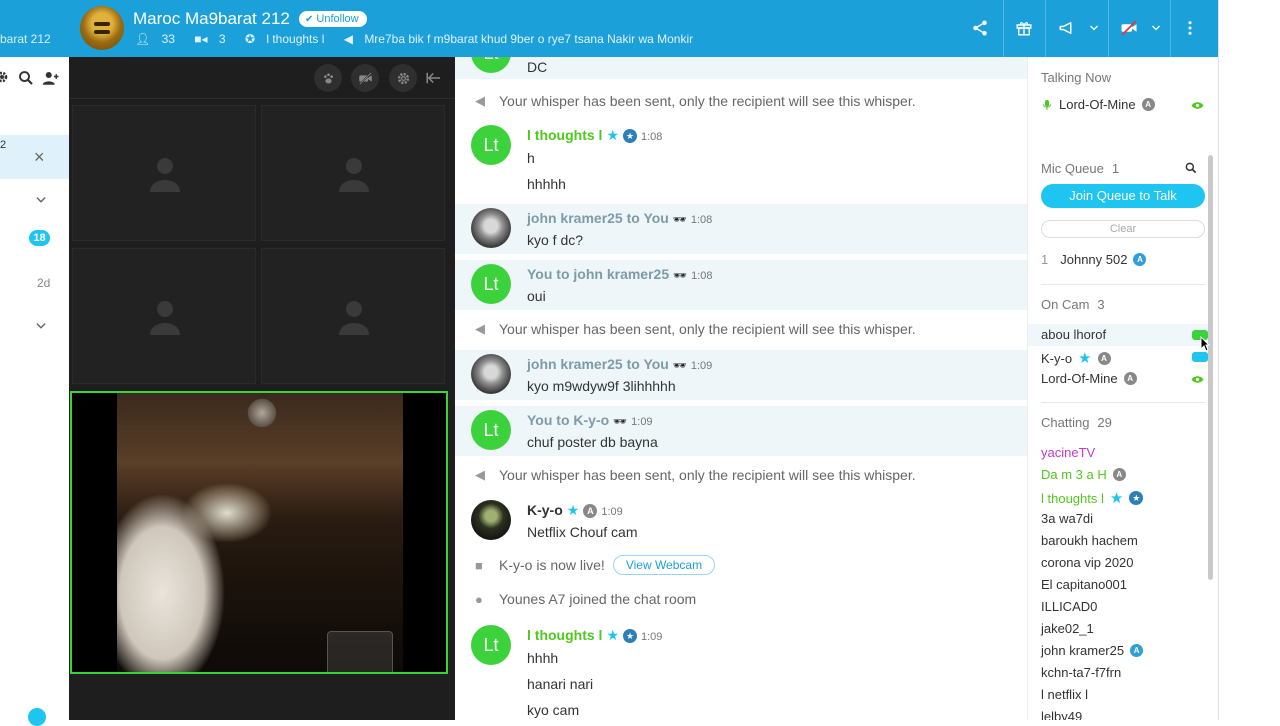  Describe the element at coordinates (1205, 344) in the screenshot. I see `mouse-cursor-icon` at that location.